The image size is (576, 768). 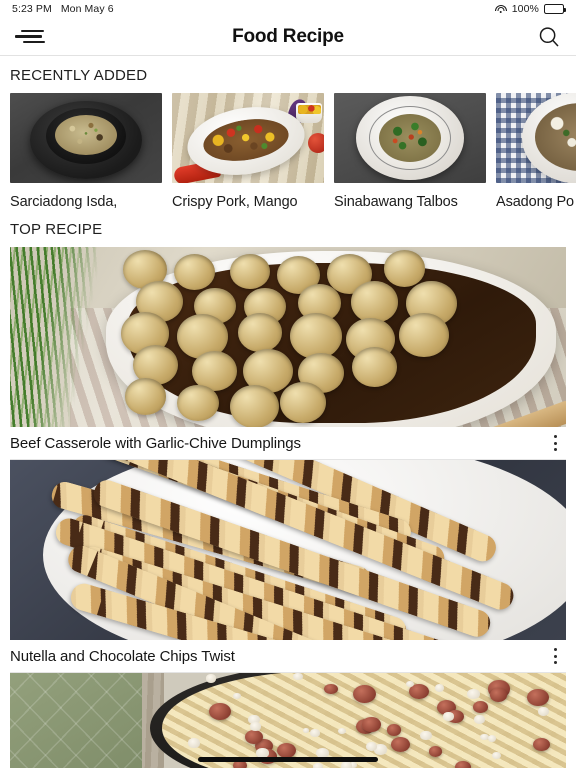 I want to click on battery-percent-label: 100%, so click(x=525, y=9).